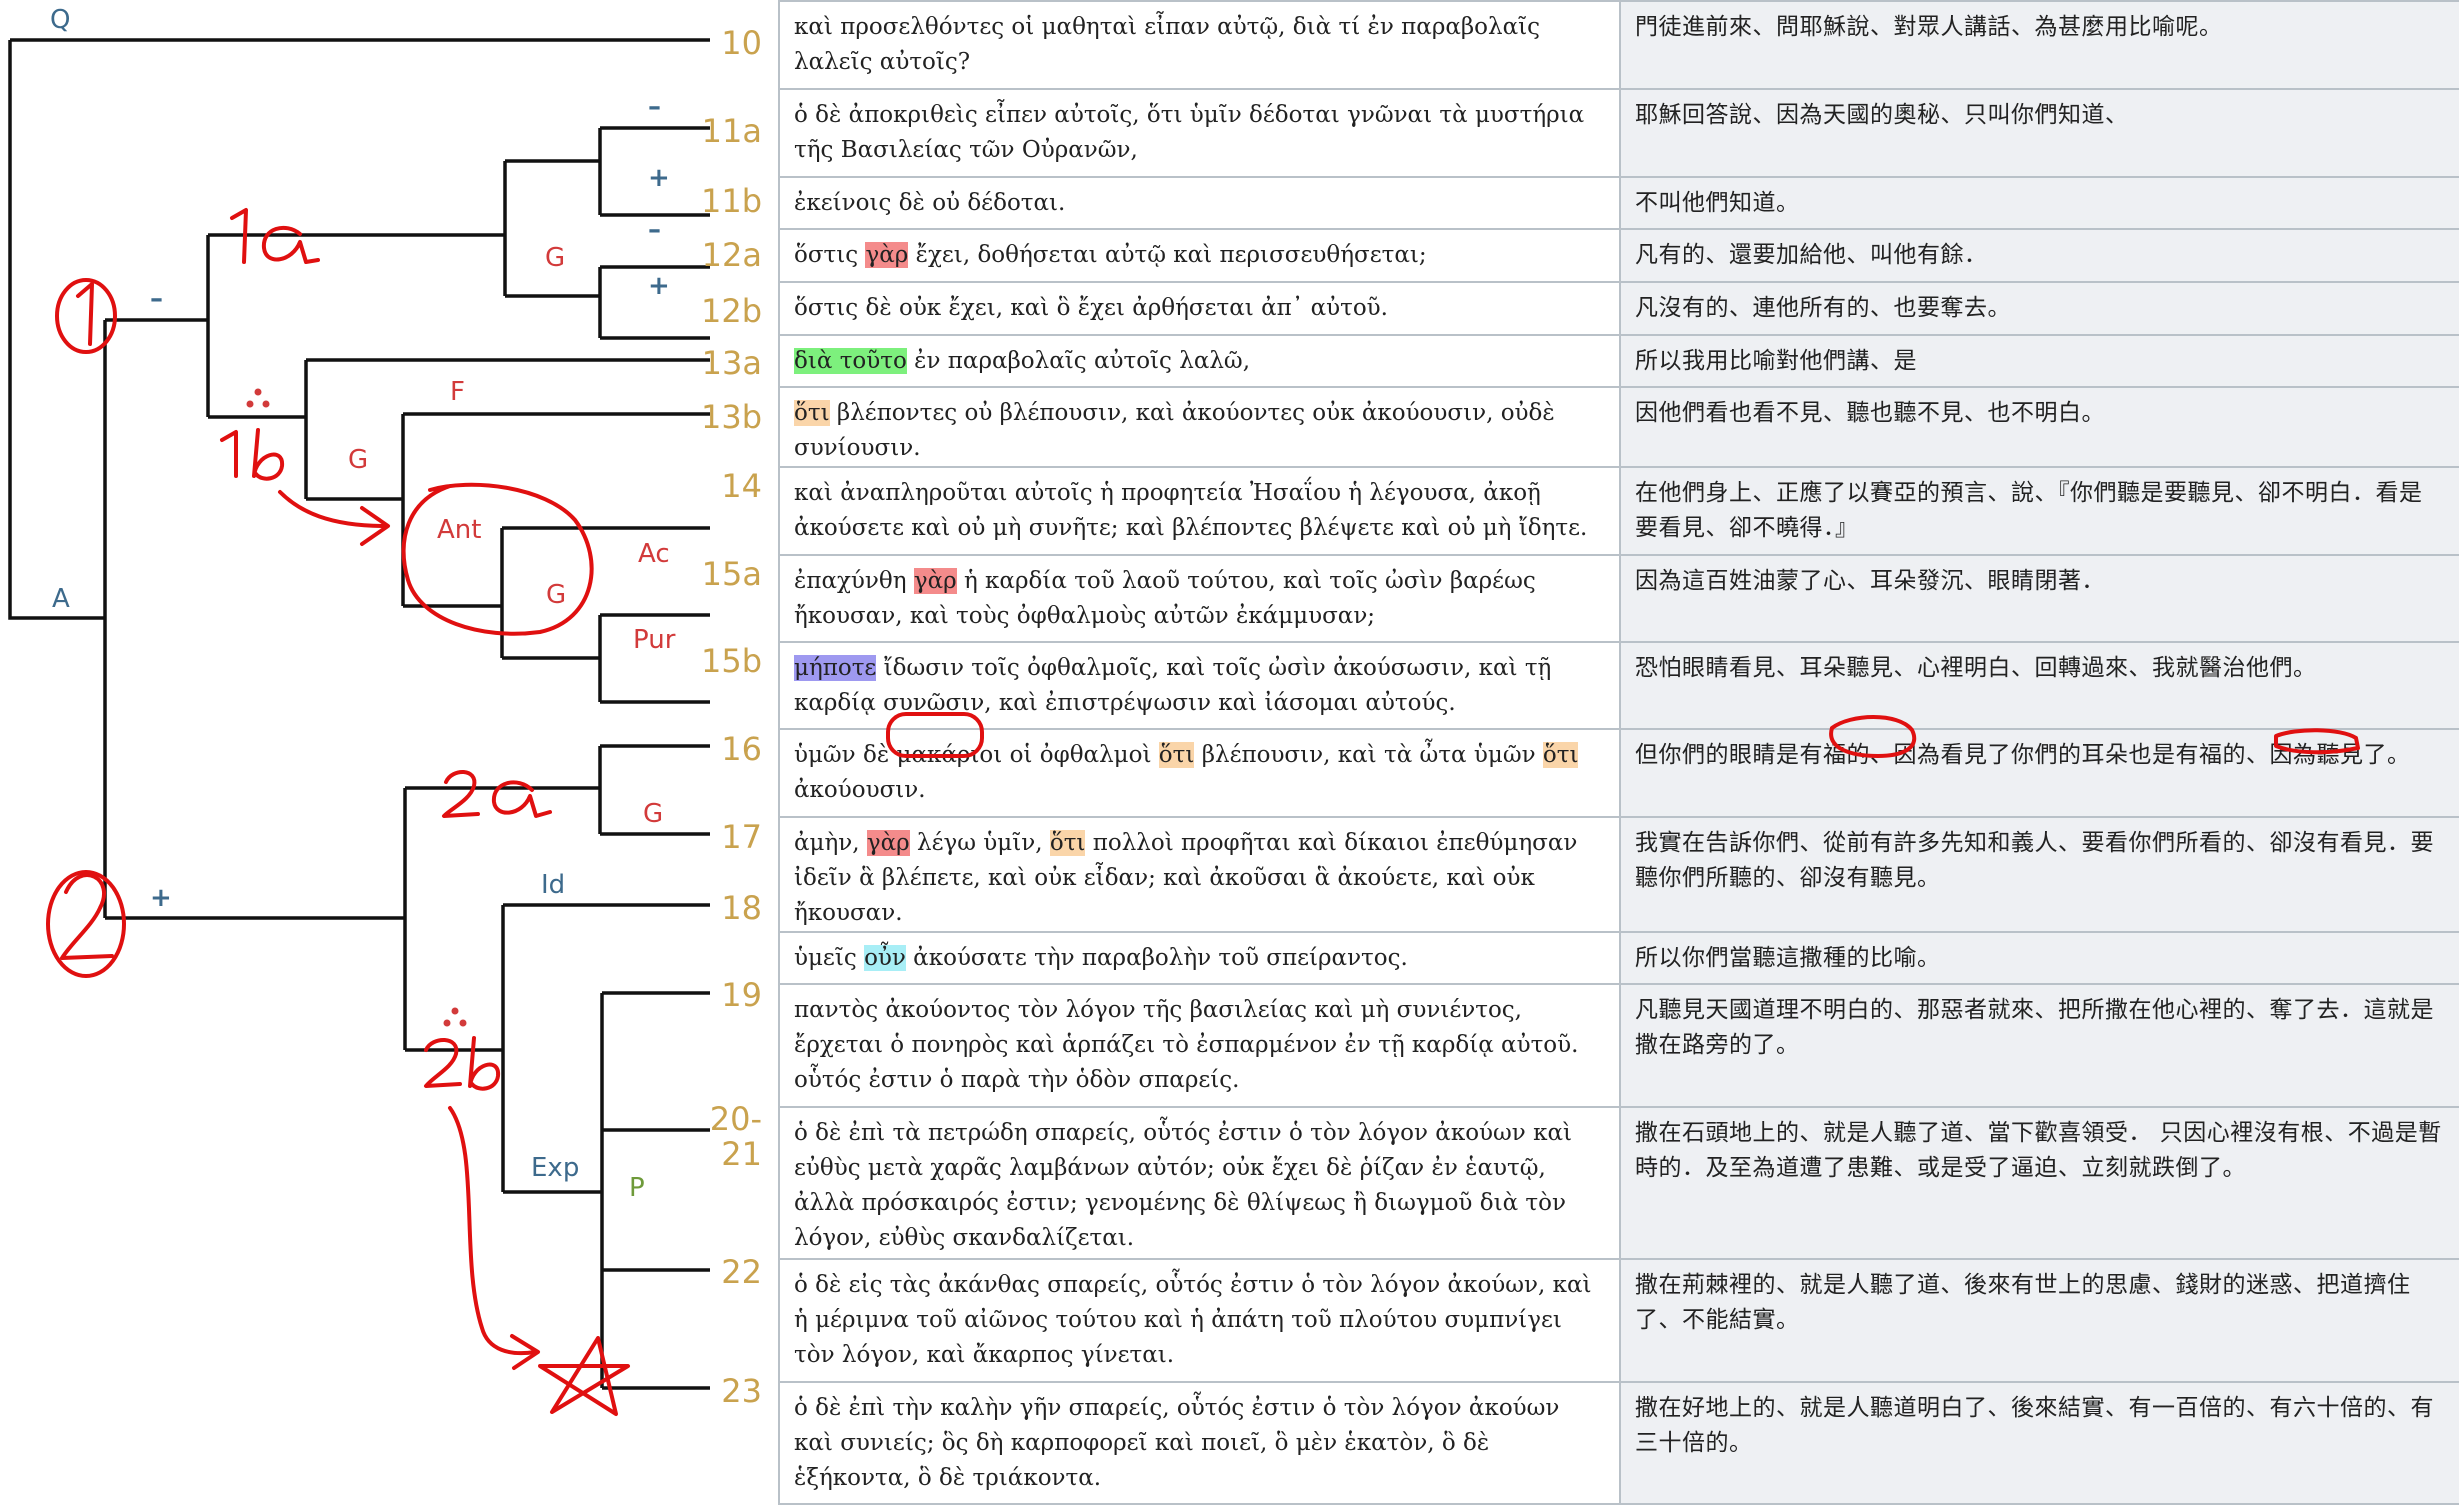  What do you see at coordinates (2039, 773) in the screenshot?
I see `chinese-text-cell: 但你們的眼睛是有福的、因為看見了你們的耳朵也是有福的、因為聽見了。` at bounding box center [2039, 773].